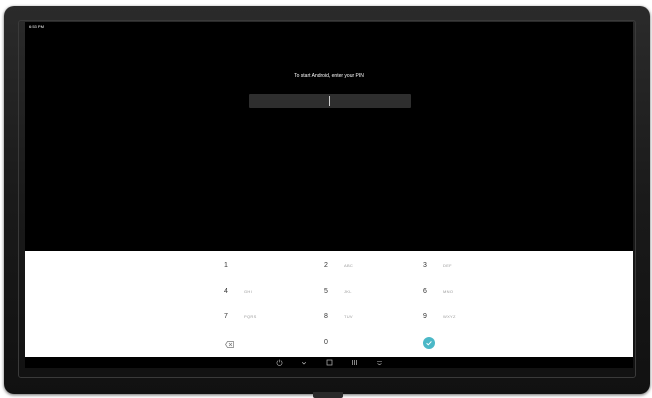  Describe the element at coordinates (468, 265) in the screenshot. I see `key-3: 3 DEF` at that location.